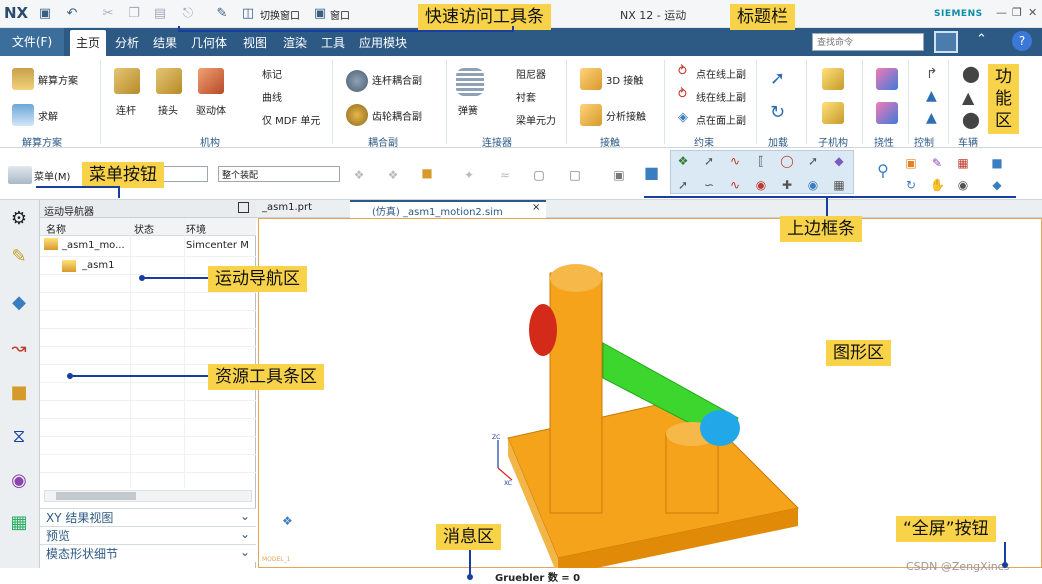 This screenshot has width=1042, height=584. I want to click on snap-filter-icon: ■, so click(427, 173).